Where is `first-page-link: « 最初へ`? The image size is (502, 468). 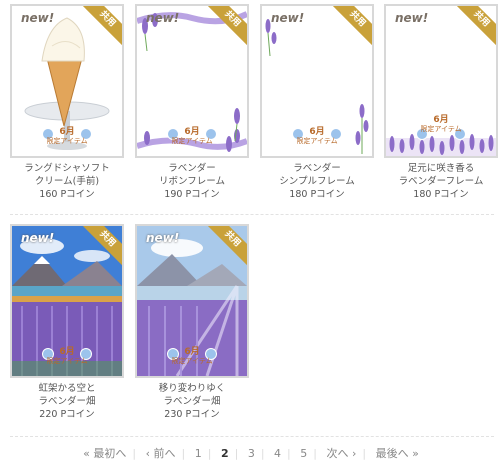 first-page-link: « 最初へ is located at coordinates (104, 453).